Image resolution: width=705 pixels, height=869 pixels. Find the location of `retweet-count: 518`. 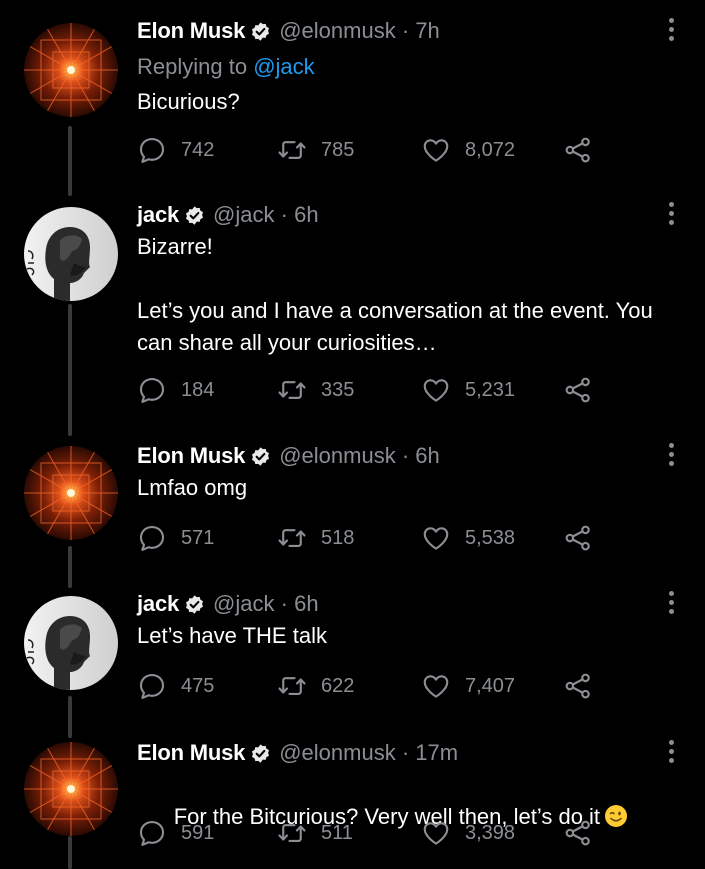

retweet-count: 518 is located at coordinates (338, 537).